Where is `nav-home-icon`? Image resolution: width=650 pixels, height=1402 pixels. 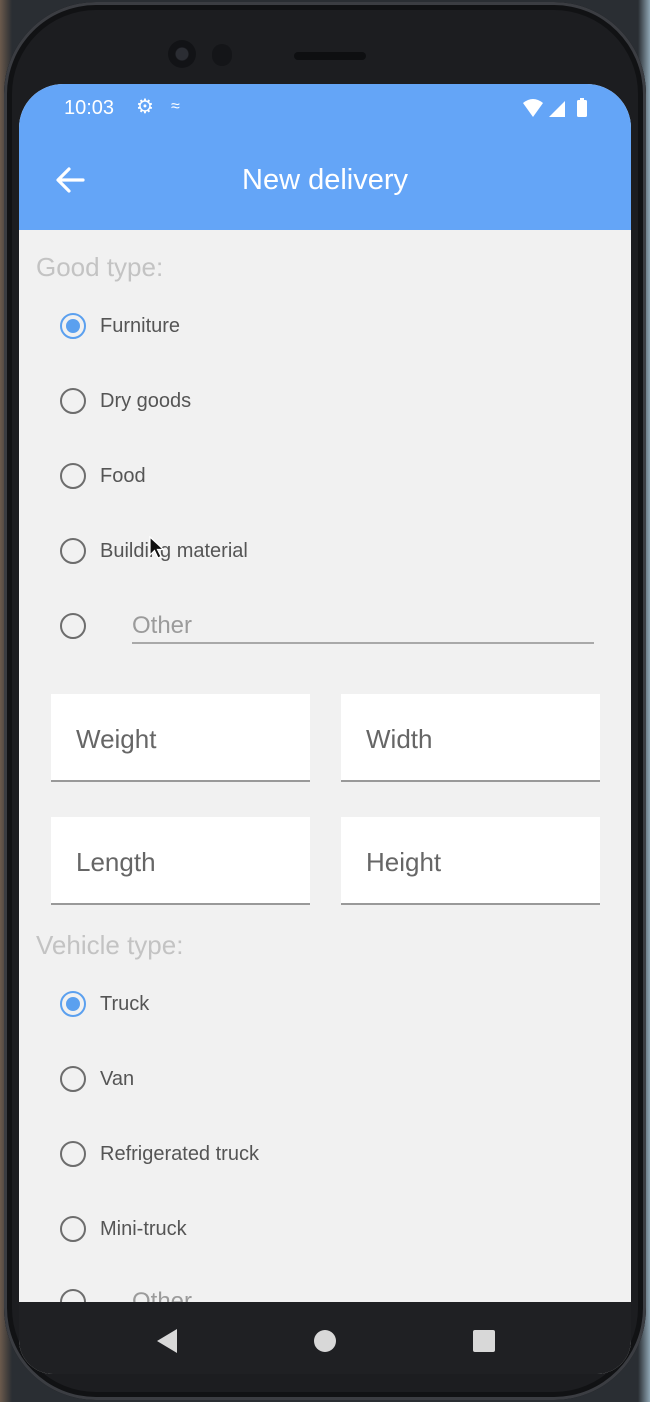
nav-home-icon is located at coordinates (325, 1341).